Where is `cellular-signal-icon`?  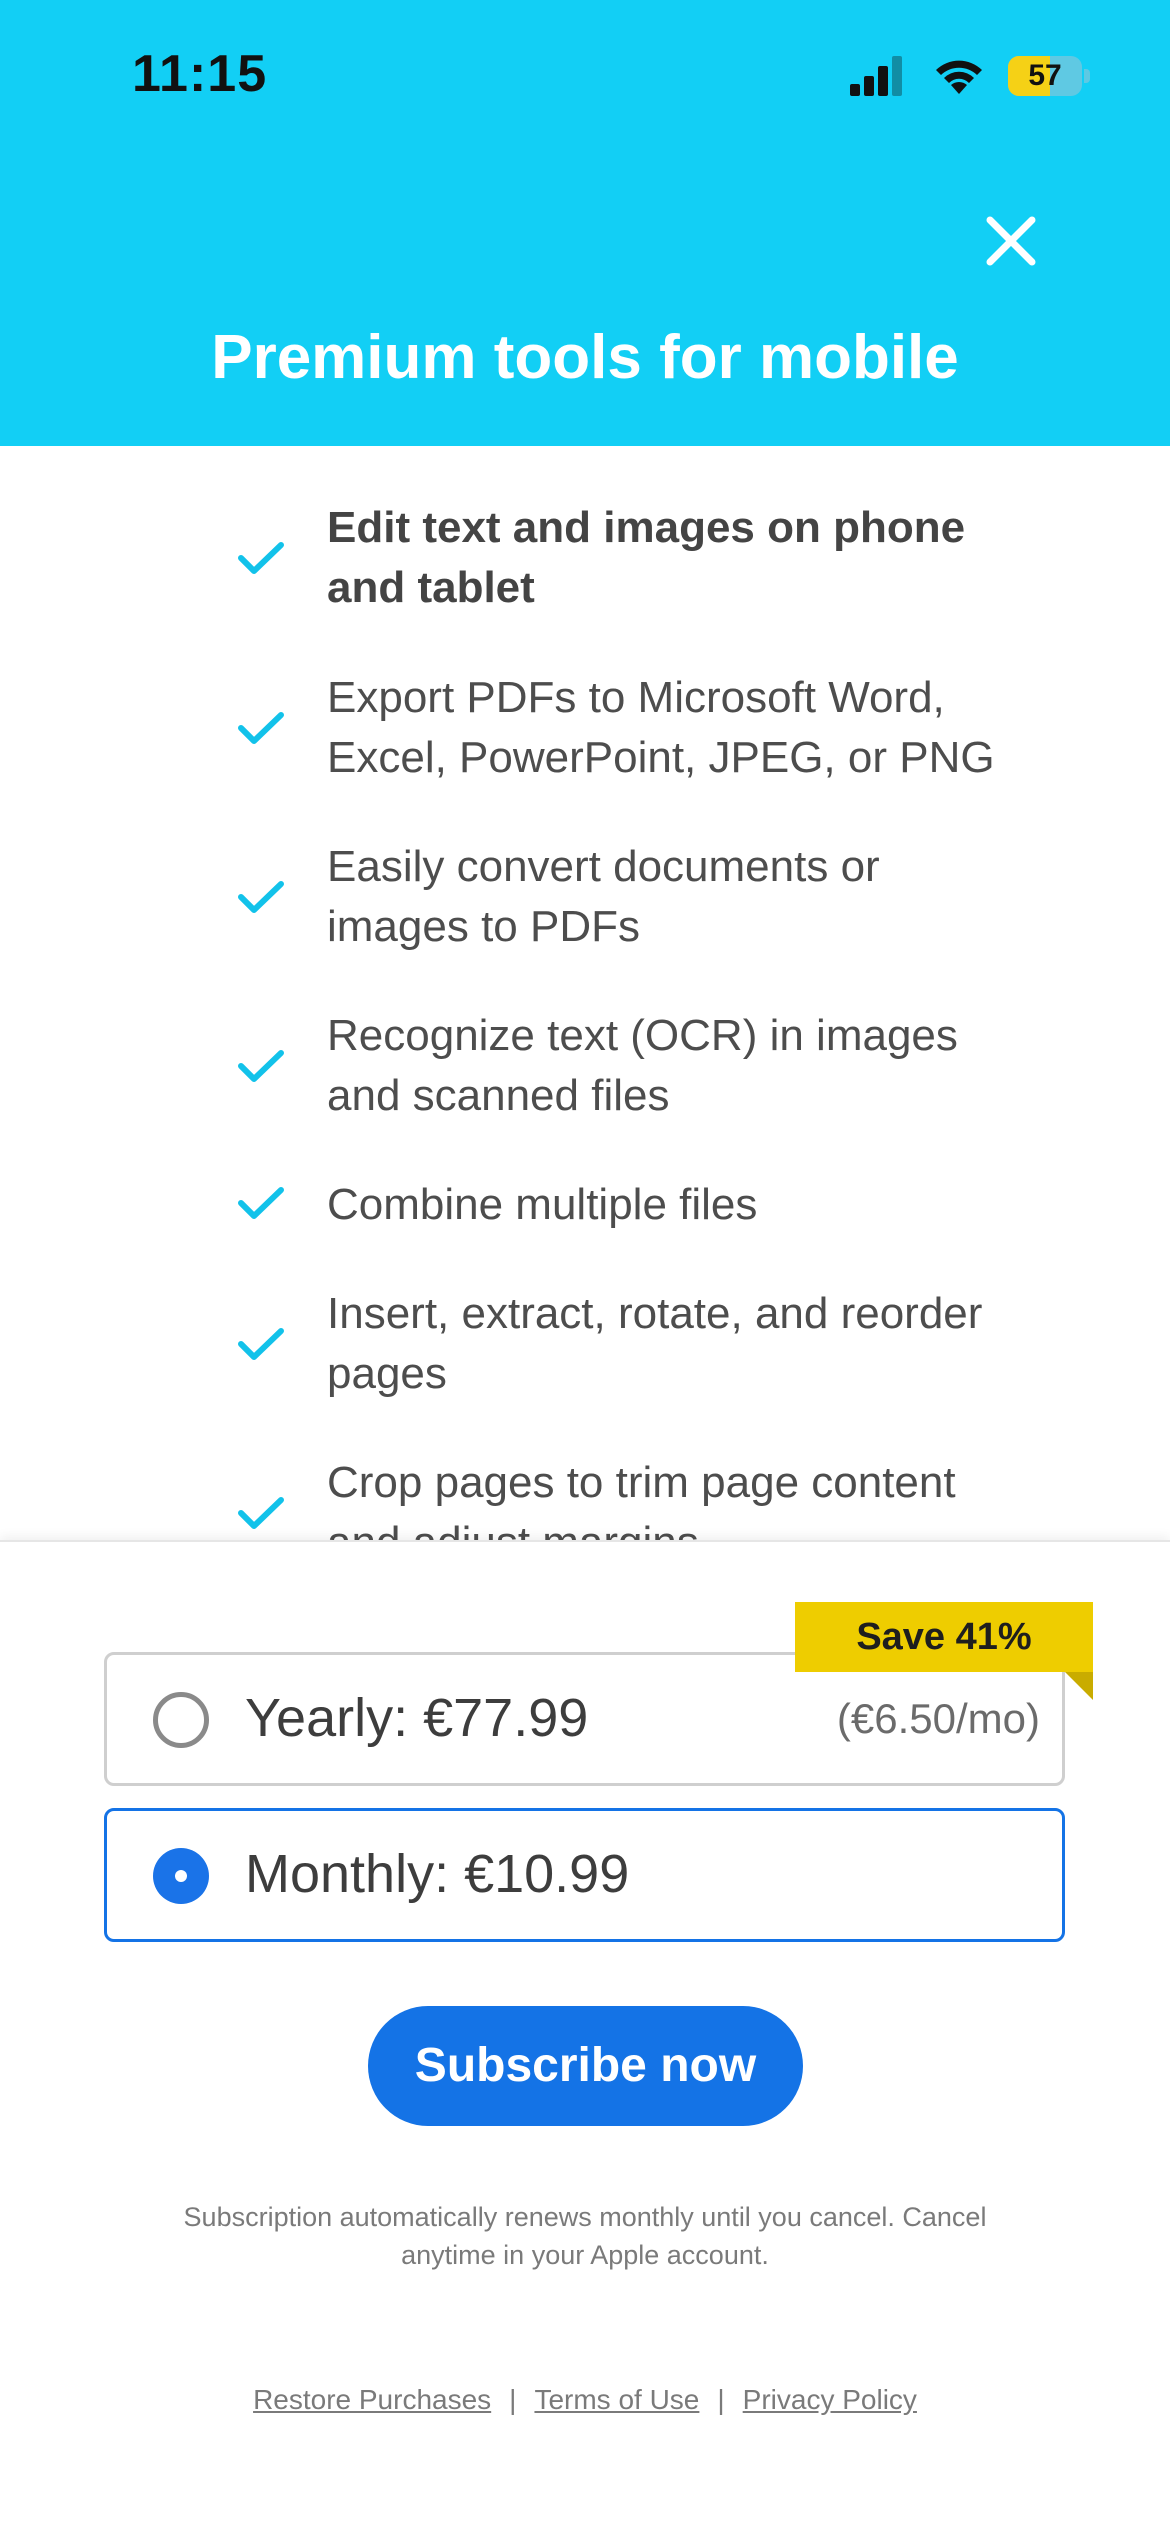 cellular-signal-icon is located at coordinates (880, 77).